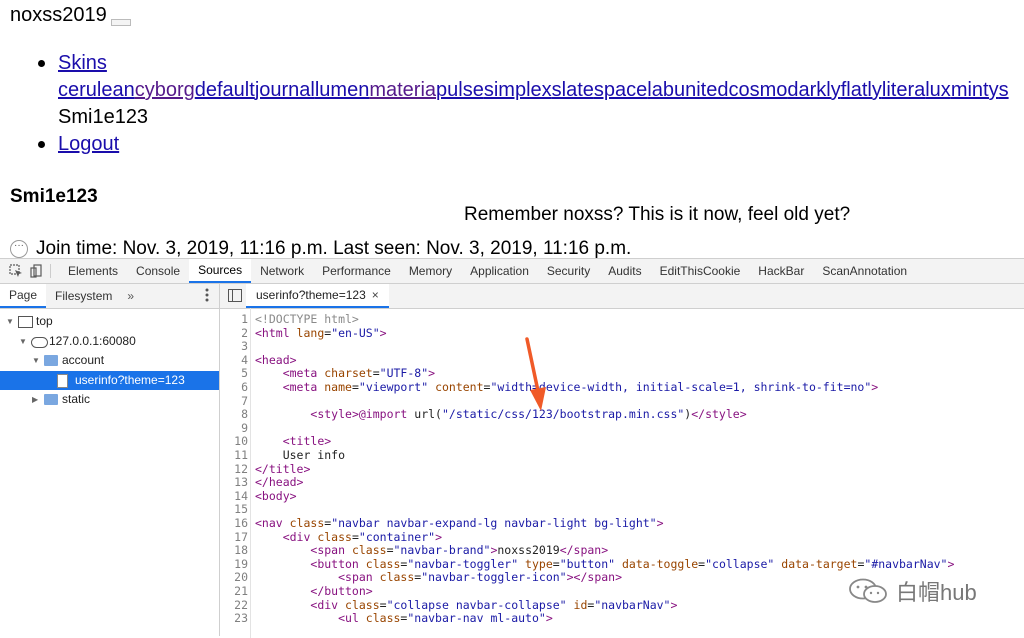 This screenshot has height=638, width=1024. What do you see at coordinates (279, 482) in the screenshot?
I see `code-line: </head>` at bounding box center [279, 482].